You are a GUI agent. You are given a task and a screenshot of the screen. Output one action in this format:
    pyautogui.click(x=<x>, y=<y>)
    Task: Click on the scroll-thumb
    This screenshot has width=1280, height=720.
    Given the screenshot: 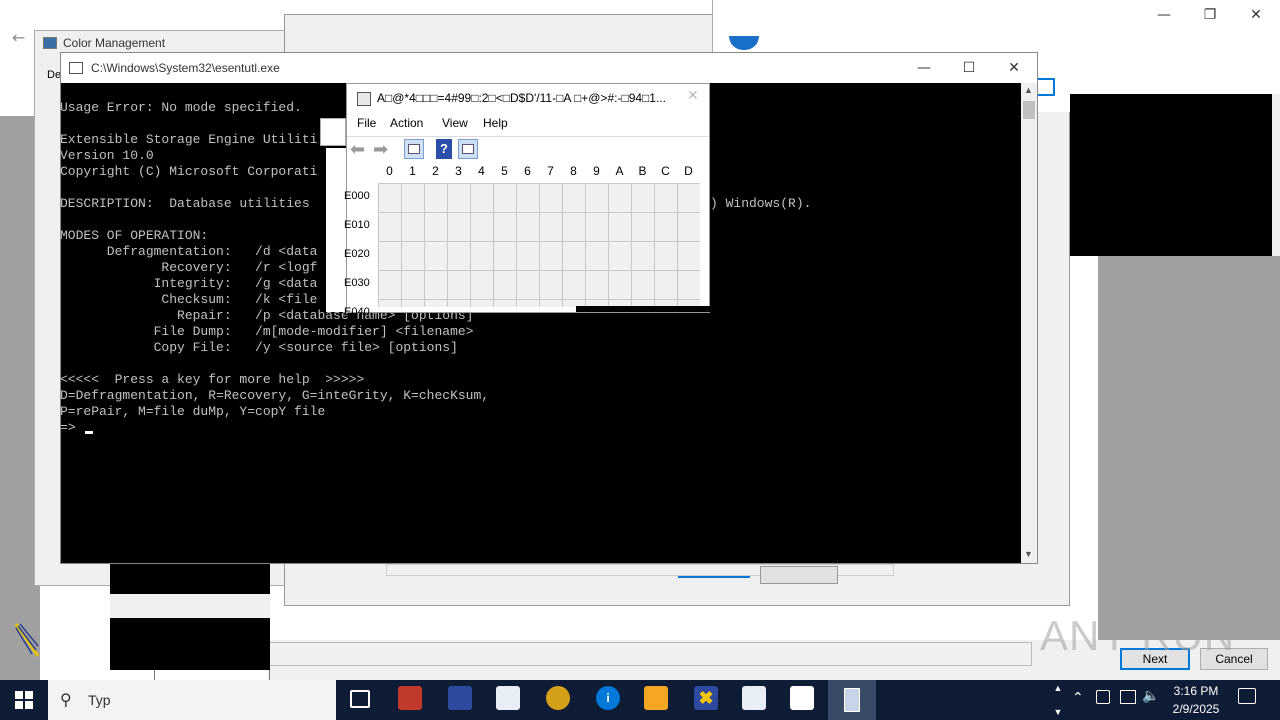 What is the action you would take?
    pyautogui.click(x=1029, y=110)
    